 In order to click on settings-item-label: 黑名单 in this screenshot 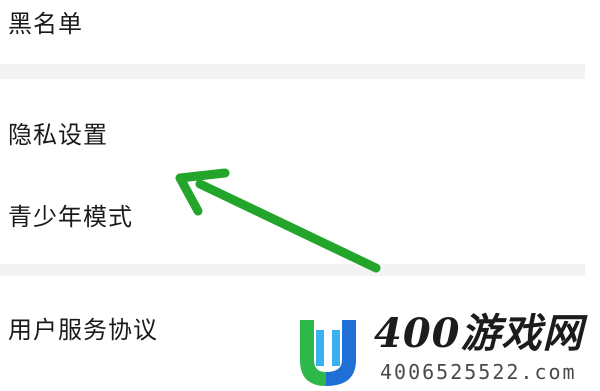, I will do `click(45, 24)`.